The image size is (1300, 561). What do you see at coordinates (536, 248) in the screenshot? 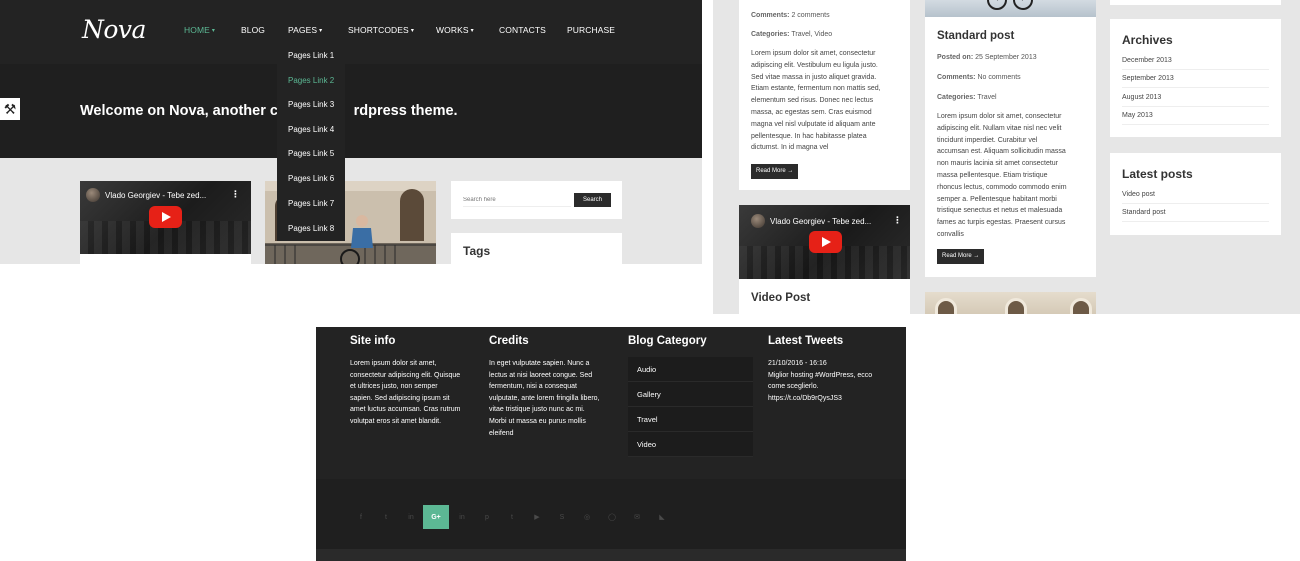
I see `tags-widget: Tags` at bounding box center [536, 248].